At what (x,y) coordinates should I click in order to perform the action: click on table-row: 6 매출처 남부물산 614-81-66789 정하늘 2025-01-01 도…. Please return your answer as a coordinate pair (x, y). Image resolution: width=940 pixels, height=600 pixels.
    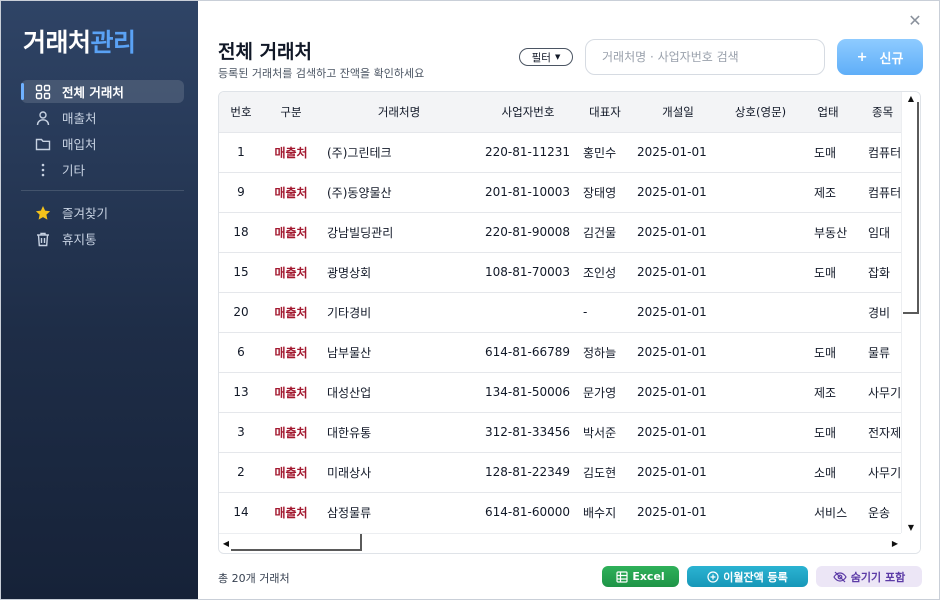
    Looking at the image, I should click on (561, 352).